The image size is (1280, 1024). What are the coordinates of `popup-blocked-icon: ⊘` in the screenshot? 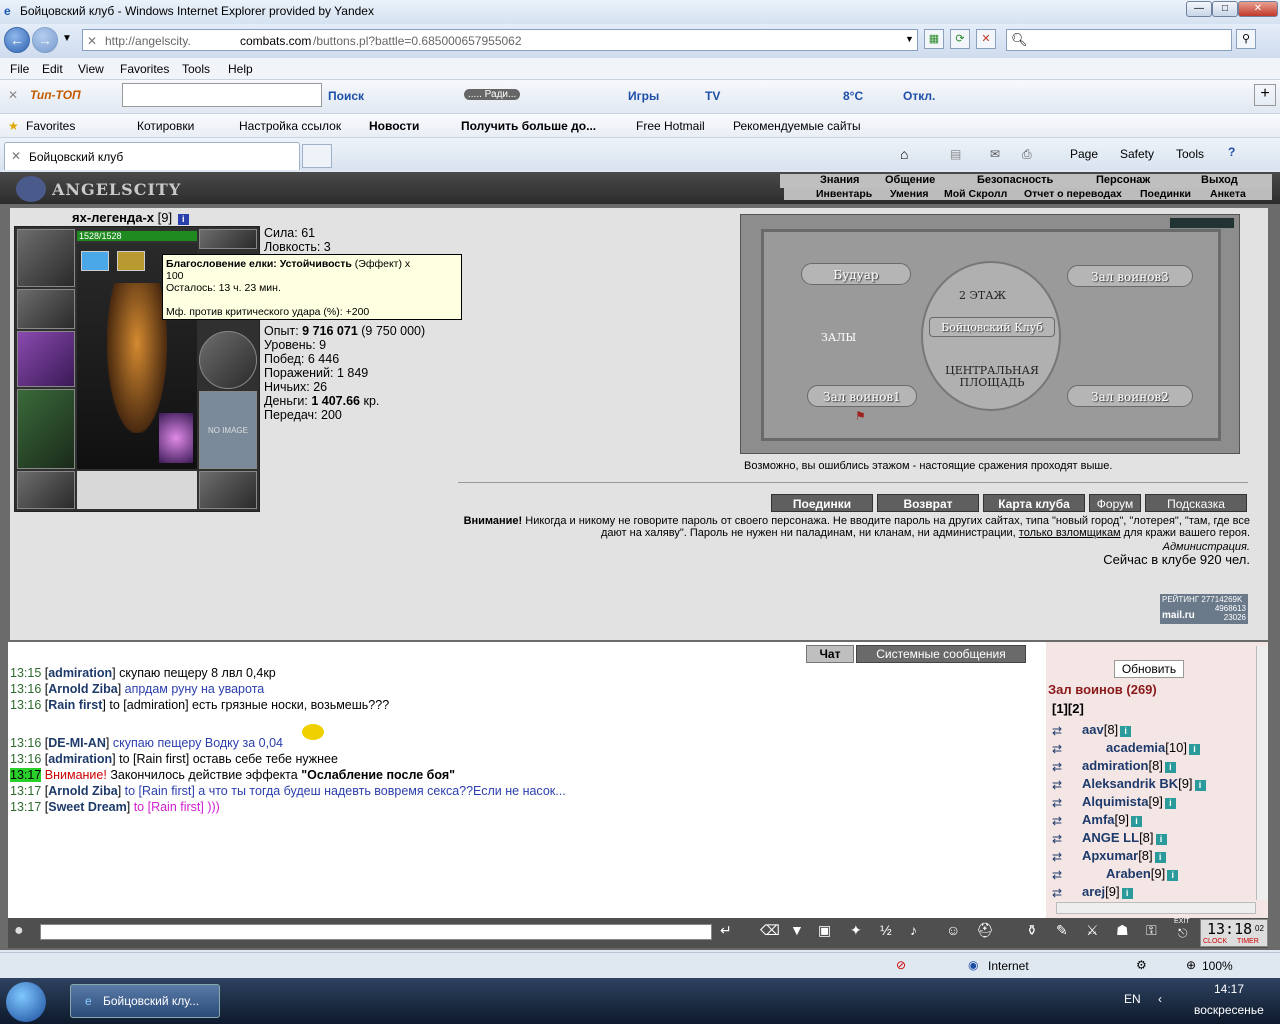 It's located at (901, 965).